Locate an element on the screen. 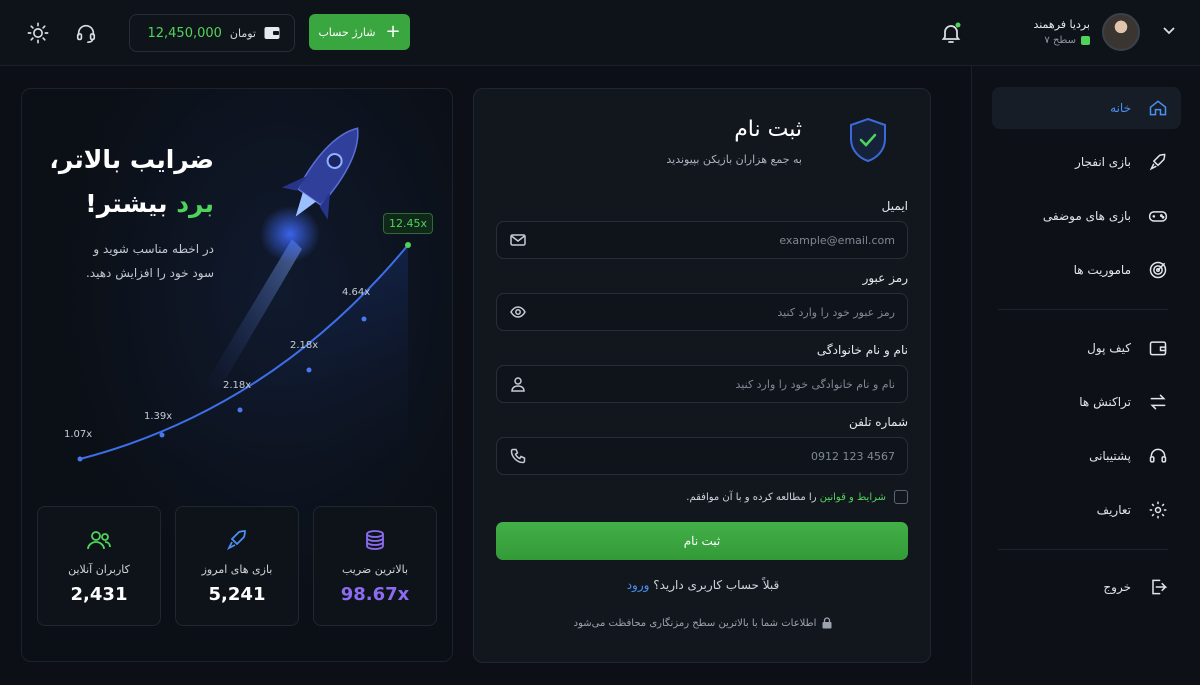 The width and height of the screenshot is (1200, 685). sidebar-item-logout: خروج is located at coordinates (1086, 587).